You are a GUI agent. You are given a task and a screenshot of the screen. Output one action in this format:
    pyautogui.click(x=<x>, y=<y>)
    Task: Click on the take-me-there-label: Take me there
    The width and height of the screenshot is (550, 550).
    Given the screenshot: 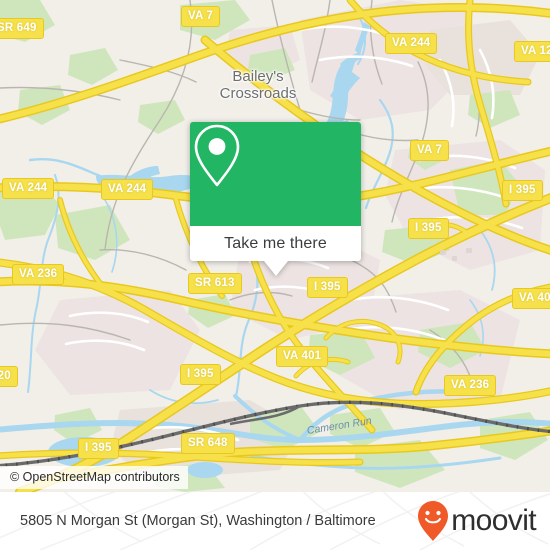 What is the action you would take?
    pyautogui.click(x=275, y=243)
    